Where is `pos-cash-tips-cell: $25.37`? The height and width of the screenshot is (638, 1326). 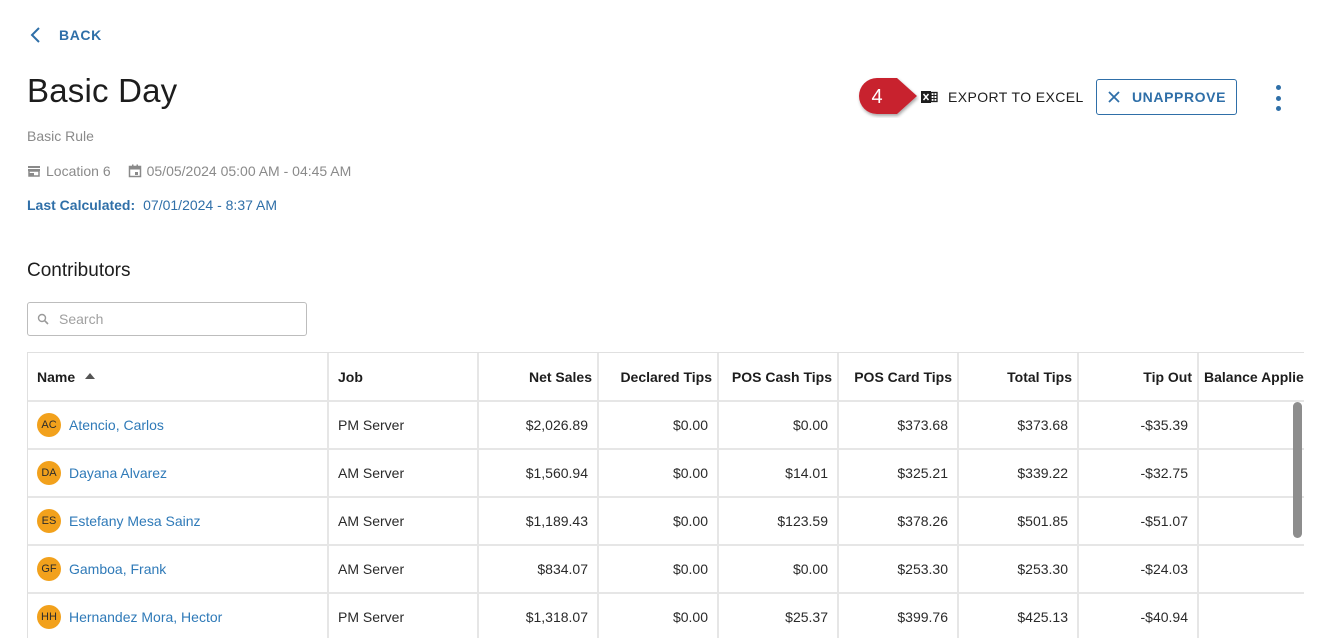 pos-cash-tips-cell: $25.37 is located at coordinates (778, 615).